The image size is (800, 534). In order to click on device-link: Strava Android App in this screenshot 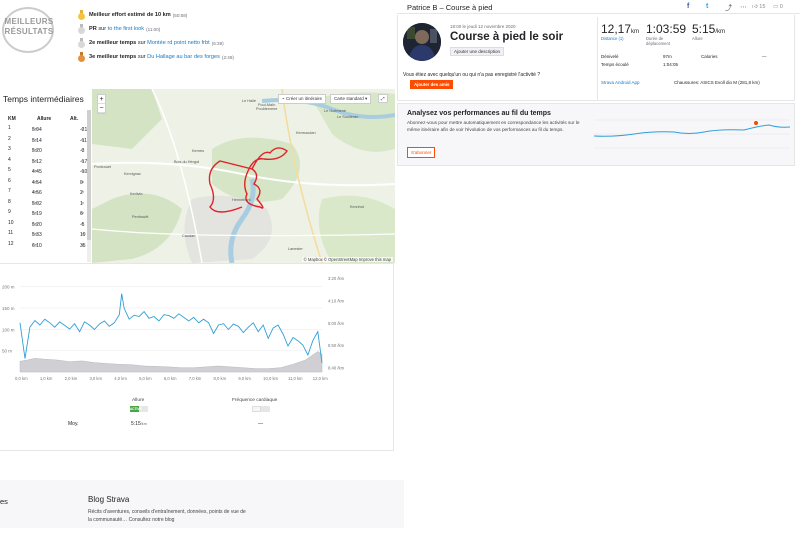, I will do `click(620, 82)`.